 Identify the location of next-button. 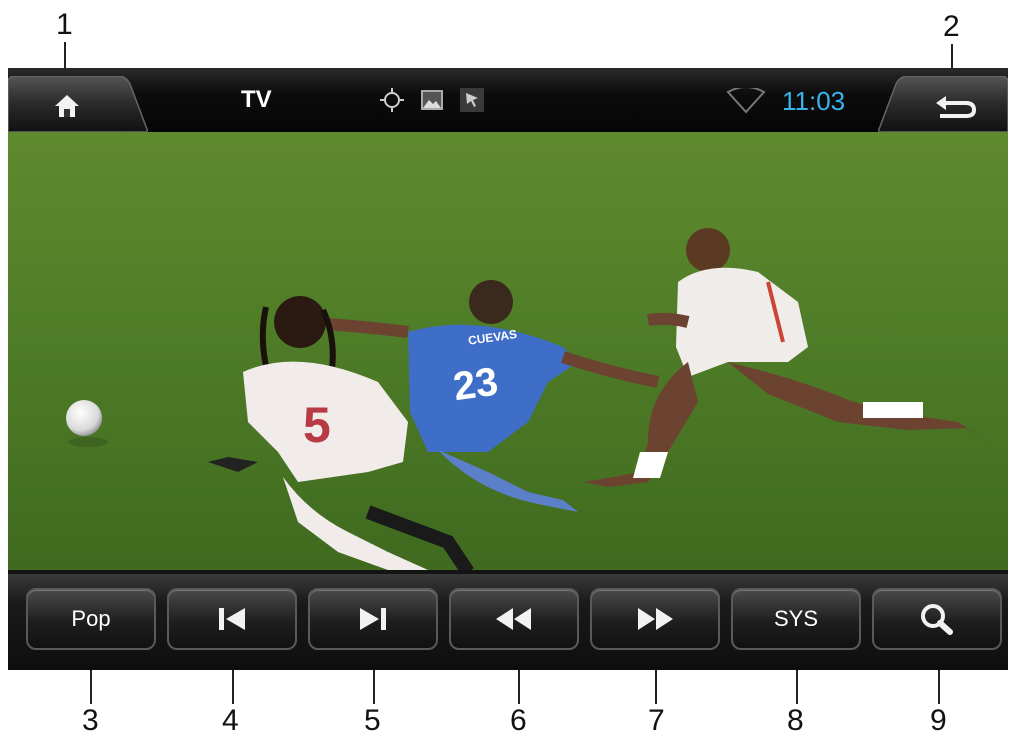
(373, 619).